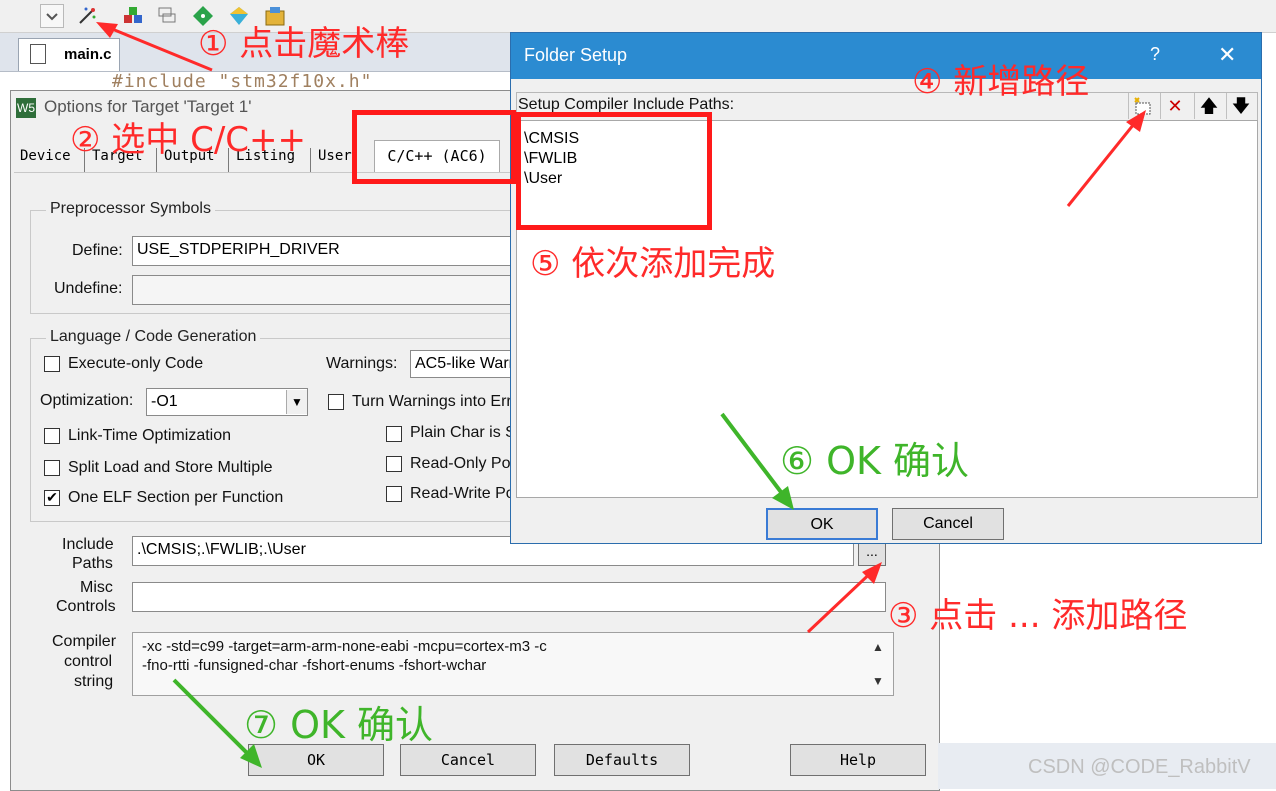 The height and width of the screenshot is (791, 1276). I want to click on watermark: CSDN @CODE_RabbitV, so click(1139, 767).